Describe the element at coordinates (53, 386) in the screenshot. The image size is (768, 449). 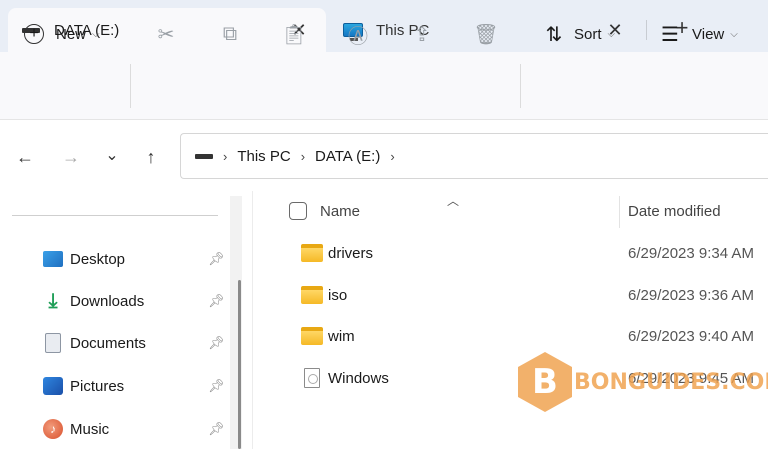
I see `pictures-icon` at that location.